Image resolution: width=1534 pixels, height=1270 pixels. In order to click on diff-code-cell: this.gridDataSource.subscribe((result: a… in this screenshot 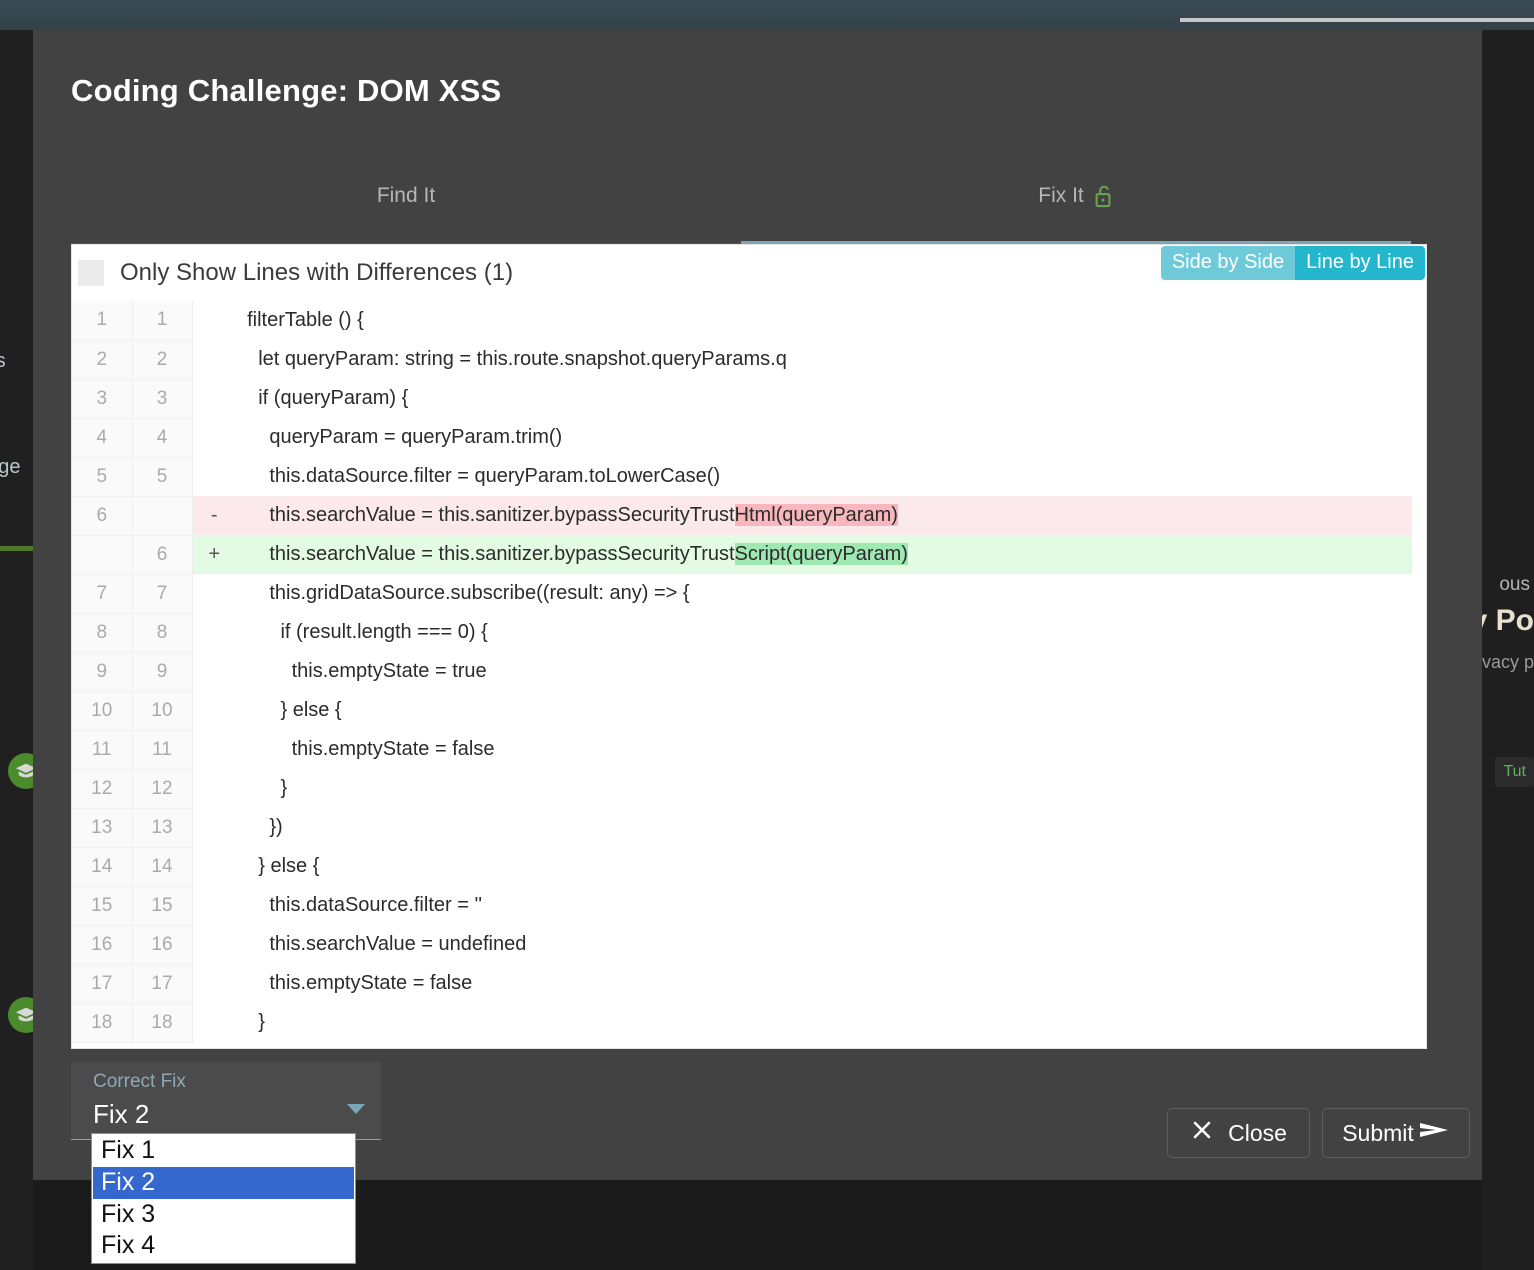, I will do `click(463, 593)`.